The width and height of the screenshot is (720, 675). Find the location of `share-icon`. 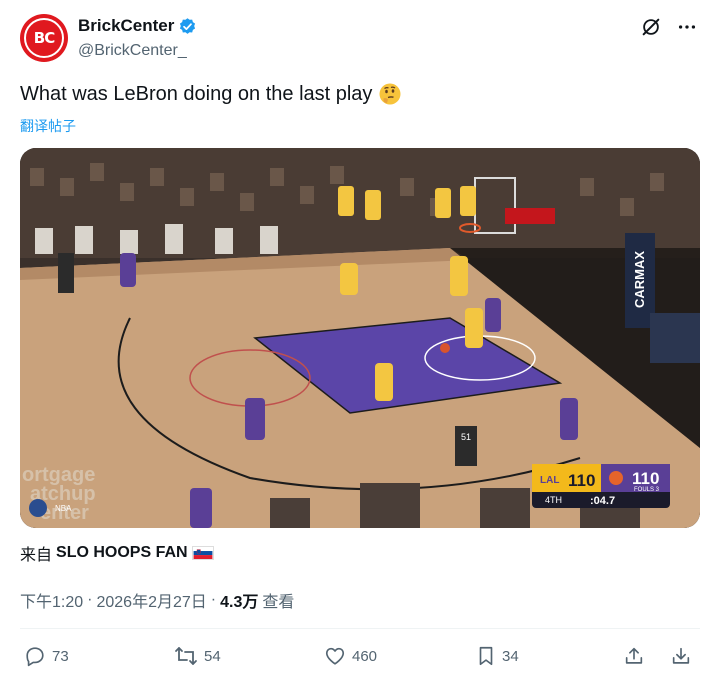

share-icon is located at coordinates (634, 655).